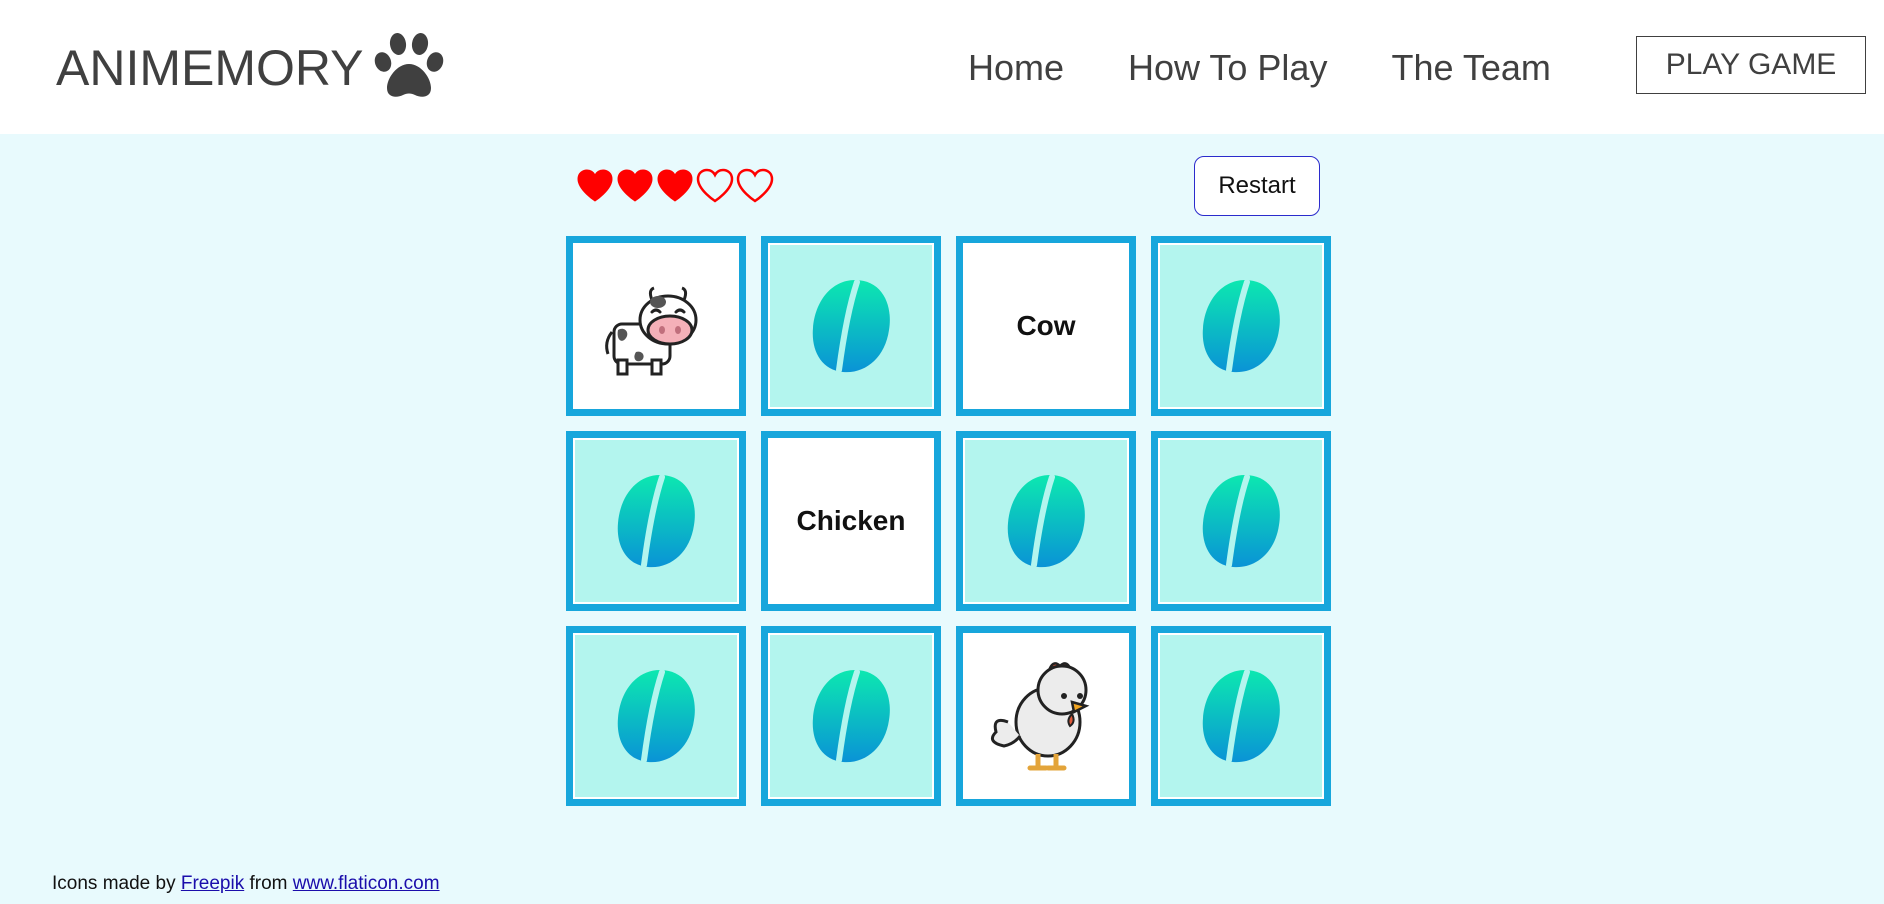 This screenshot has height=904, width=1884. I want to click on brand-name: ANIMEMORY, so click(210, 68).